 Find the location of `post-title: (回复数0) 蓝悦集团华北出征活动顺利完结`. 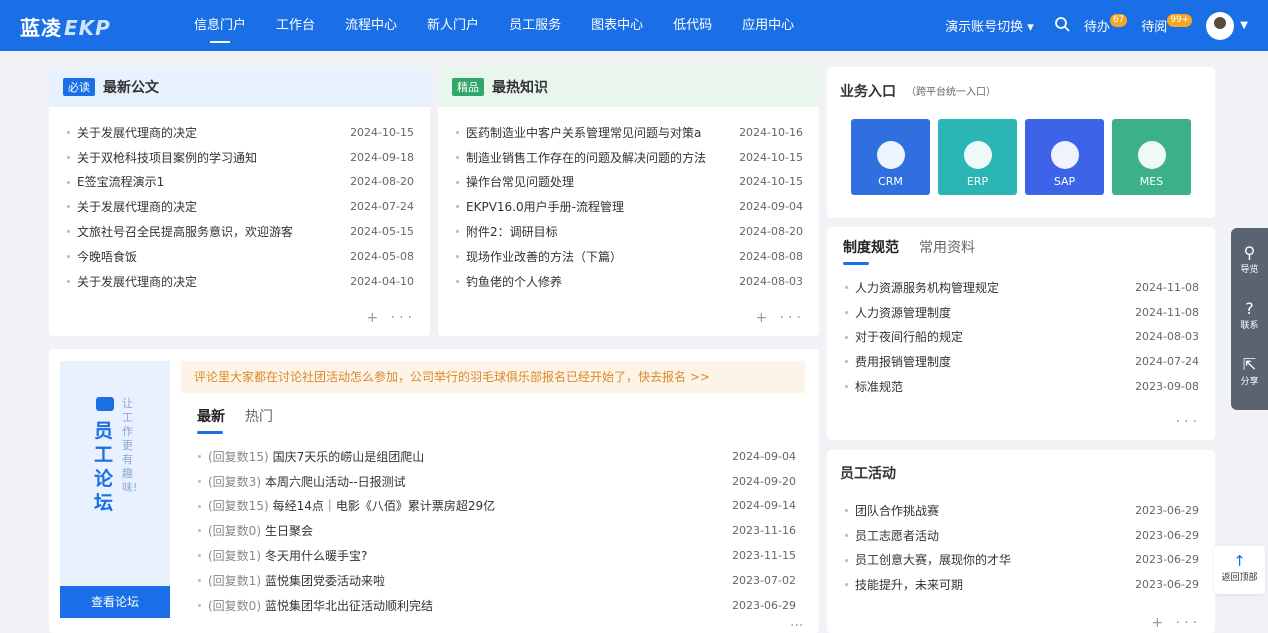

post-title: (回复数0) 蓝悦集团华北出征活动顺利完结 is located at coordinates (320, 605).